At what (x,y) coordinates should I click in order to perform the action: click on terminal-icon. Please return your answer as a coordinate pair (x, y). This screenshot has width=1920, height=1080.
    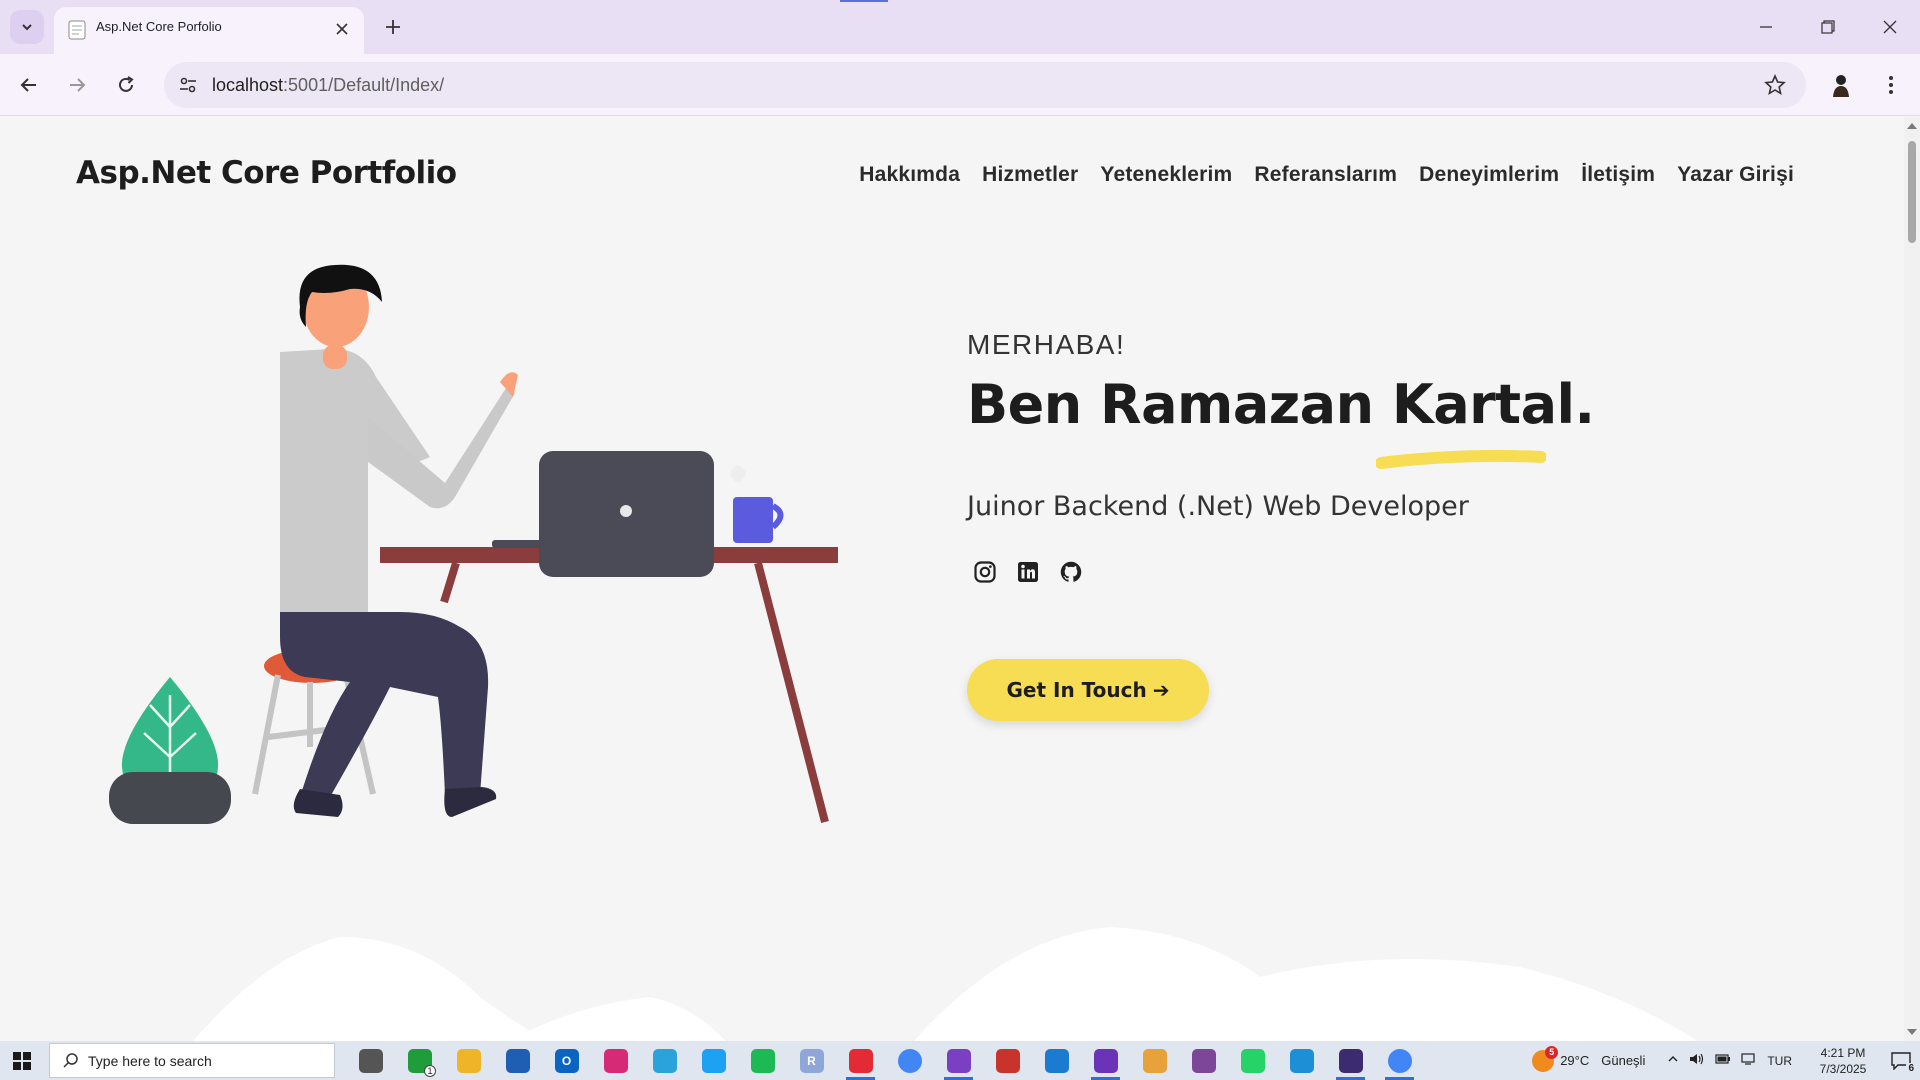
    Looking at the image, I should click on (1350, 1060).